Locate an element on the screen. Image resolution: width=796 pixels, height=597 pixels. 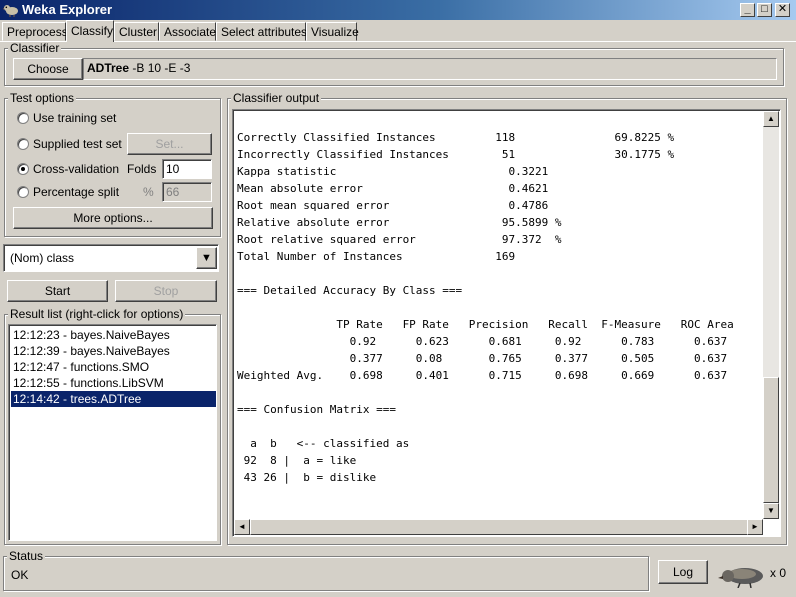
horizontal-scroll-thumb is located at coordinates (499, 527).